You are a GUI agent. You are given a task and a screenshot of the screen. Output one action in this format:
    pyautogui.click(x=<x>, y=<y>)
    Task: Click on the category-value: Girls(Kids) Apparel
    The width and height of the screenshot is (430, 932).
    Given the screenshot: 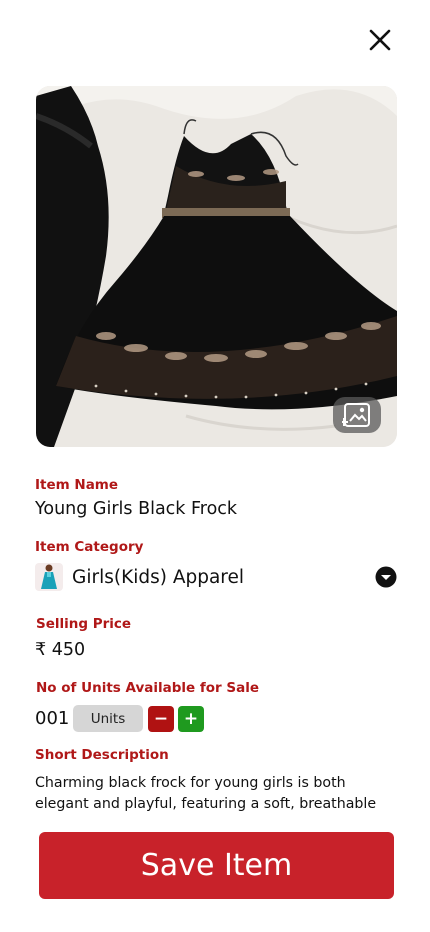 What is the action you would take?
    pyautogui.click(x=158, y=577)
    